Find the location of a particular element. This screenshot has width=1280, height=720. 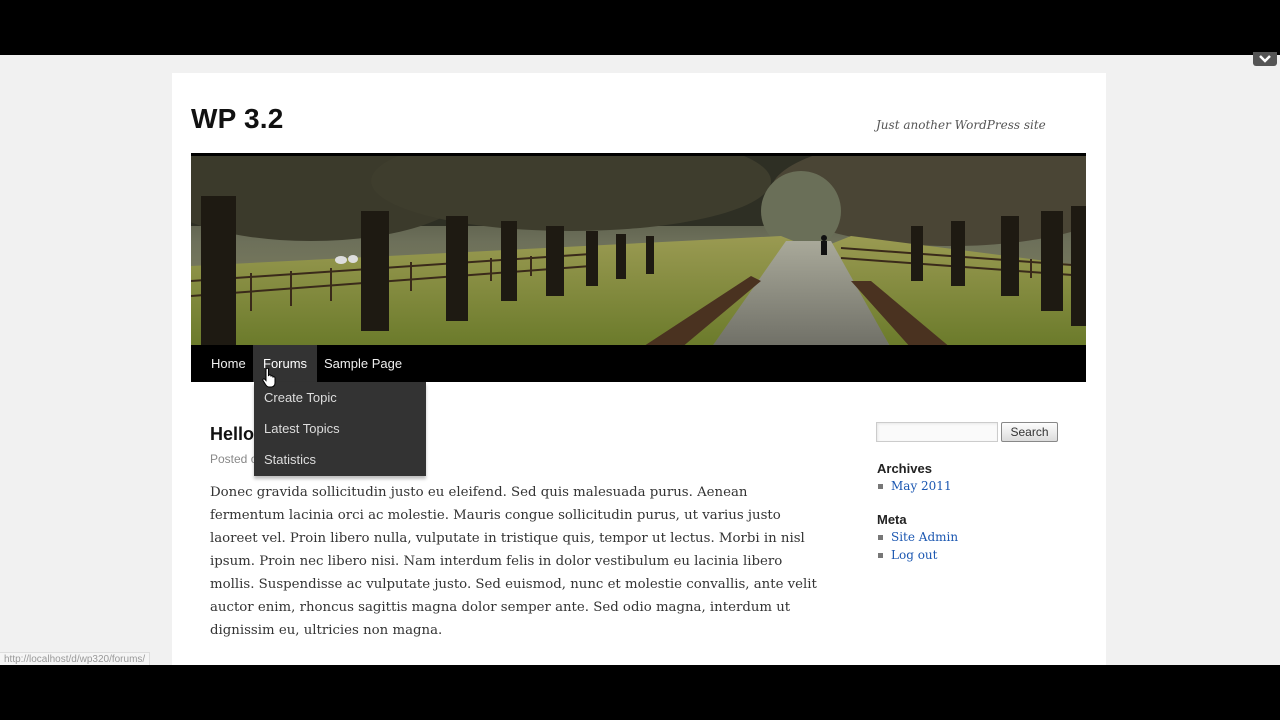

menu-item-create-topic: Create Topic is located at coordinates (340, 397).